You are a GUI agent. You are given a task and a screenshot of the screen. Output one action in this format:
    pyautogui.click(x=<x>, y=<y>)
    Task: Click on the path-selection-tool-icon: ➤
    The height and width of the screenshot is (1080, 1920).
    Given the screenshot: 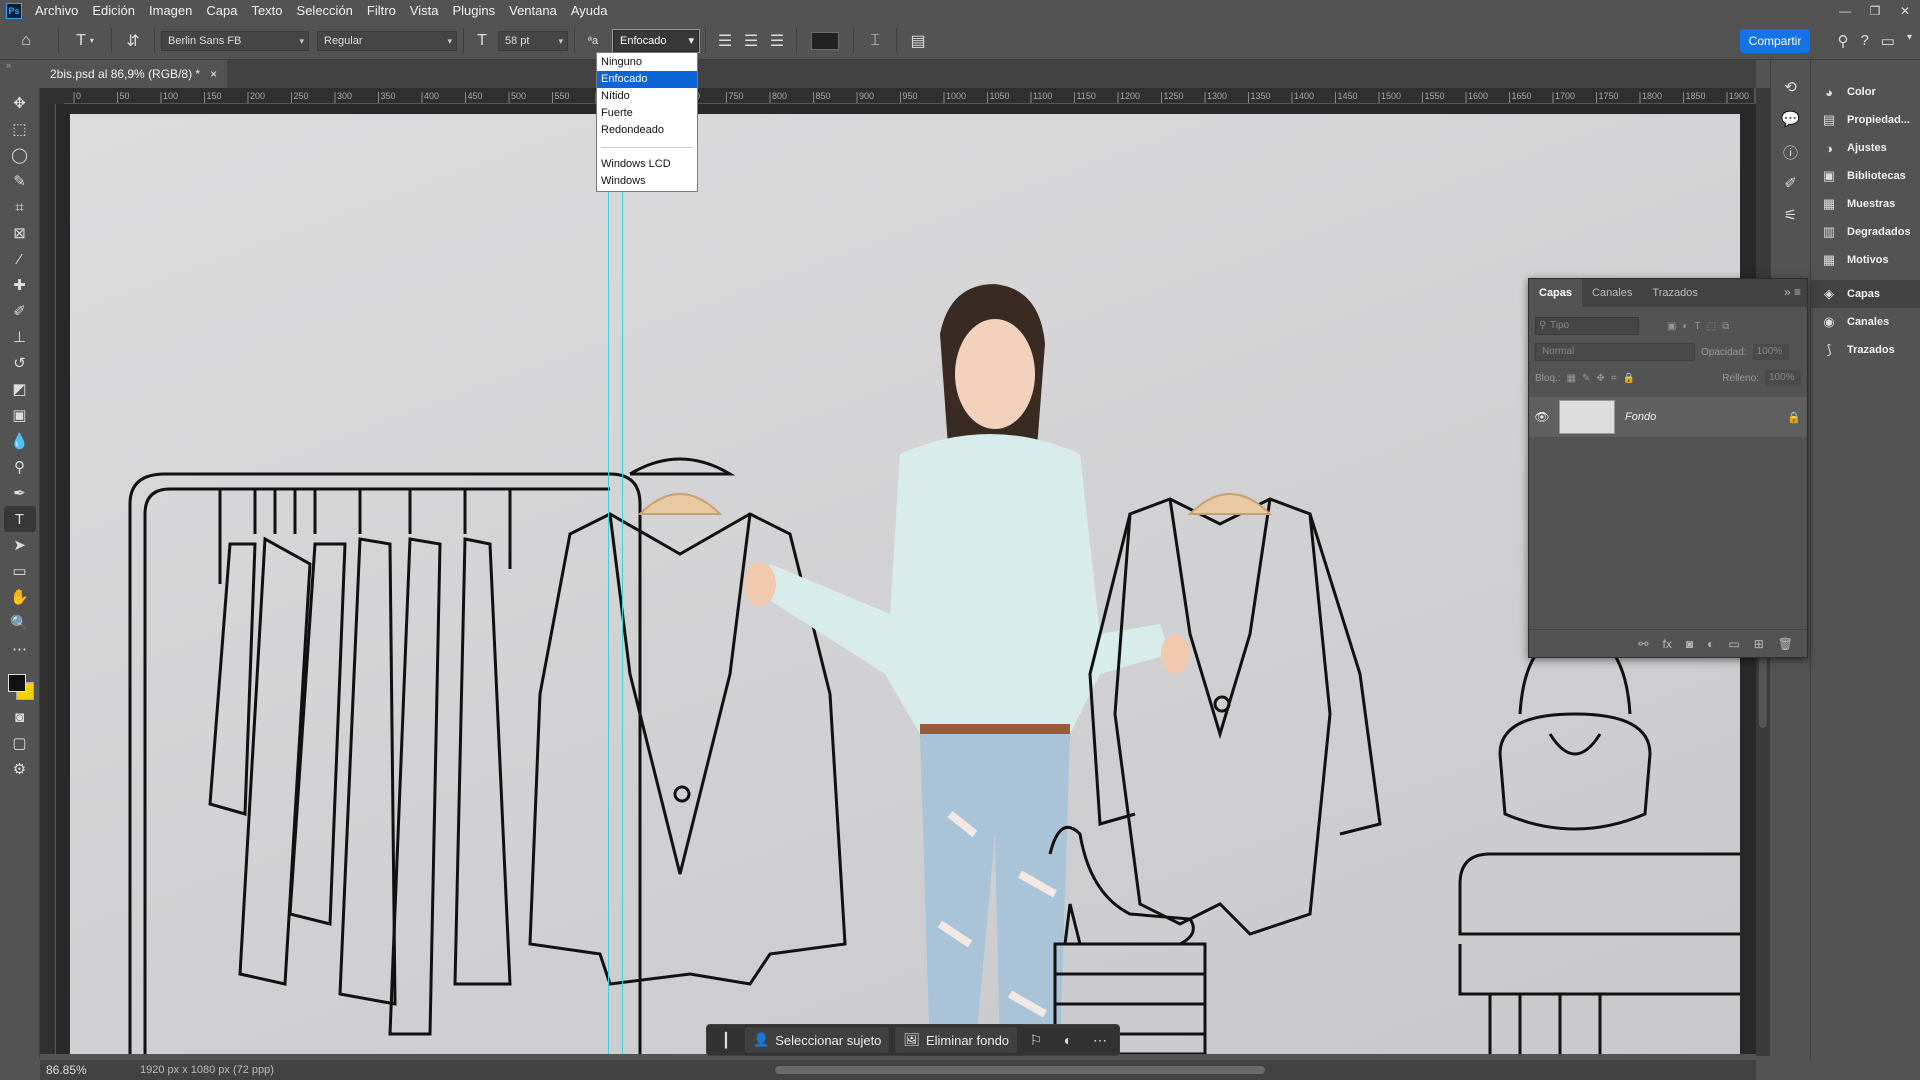 What is the action you would take?
    pyautogui.click(x=20, y=545)
    